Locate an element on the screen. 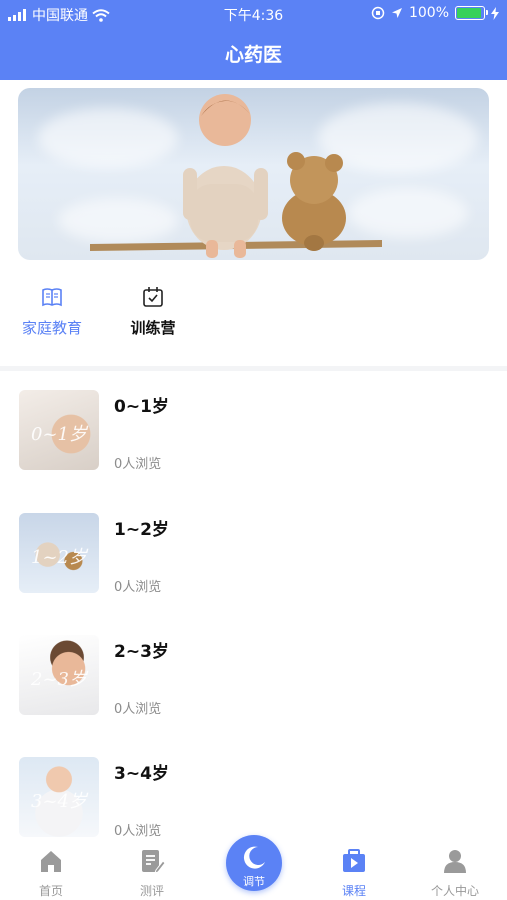  list-item: 2~3岁 2~3岁 0人浏览 is located at coordinates (253, 690).